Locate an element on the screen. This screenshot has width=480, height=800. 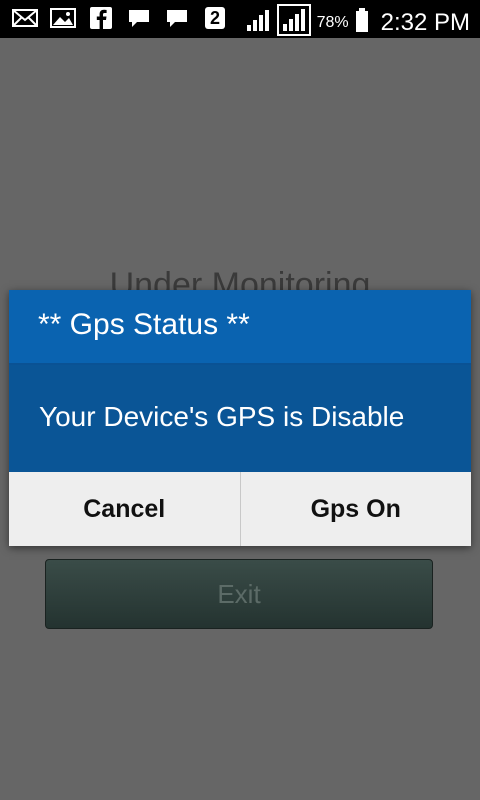
clock: 2:32 PM is located at coordinates (425, 22).